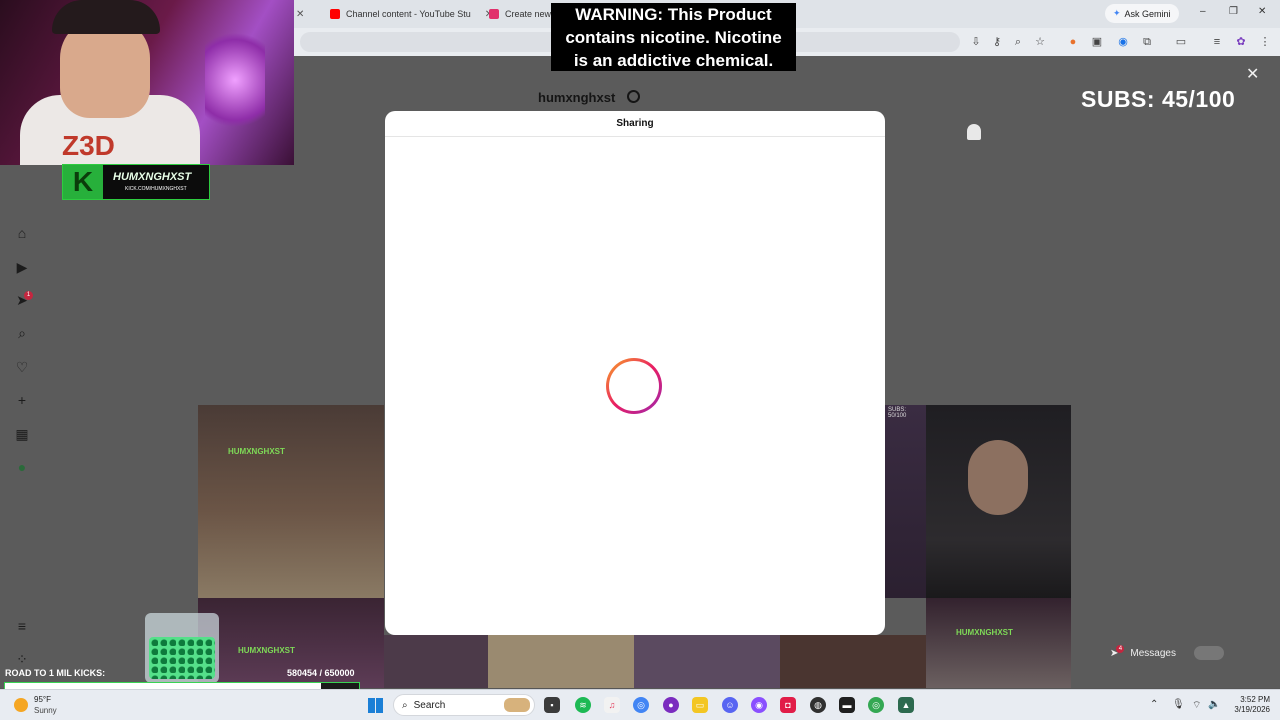 The width and height of the screenshot is (1280, 720). What do you see at coordinates (1018, 42) in the screenshot?
I see `zoom-icon: ⌕` at bounding box center [1018, 42].